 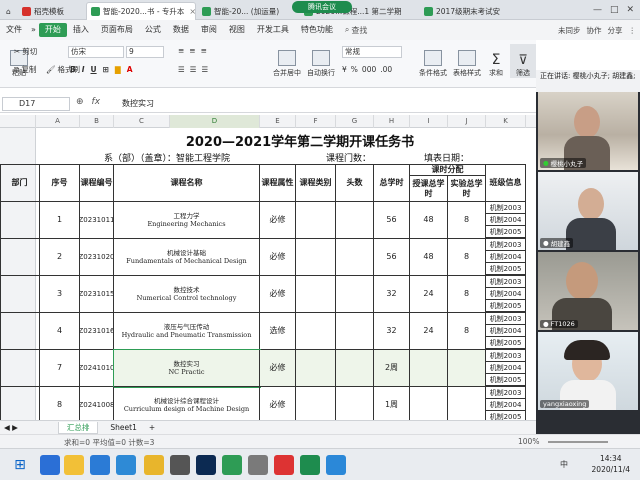 What do you see at coordinates (152, 427) in the screenshot?
I see `add-sheet-button: +` at bounding box center [152, 427].